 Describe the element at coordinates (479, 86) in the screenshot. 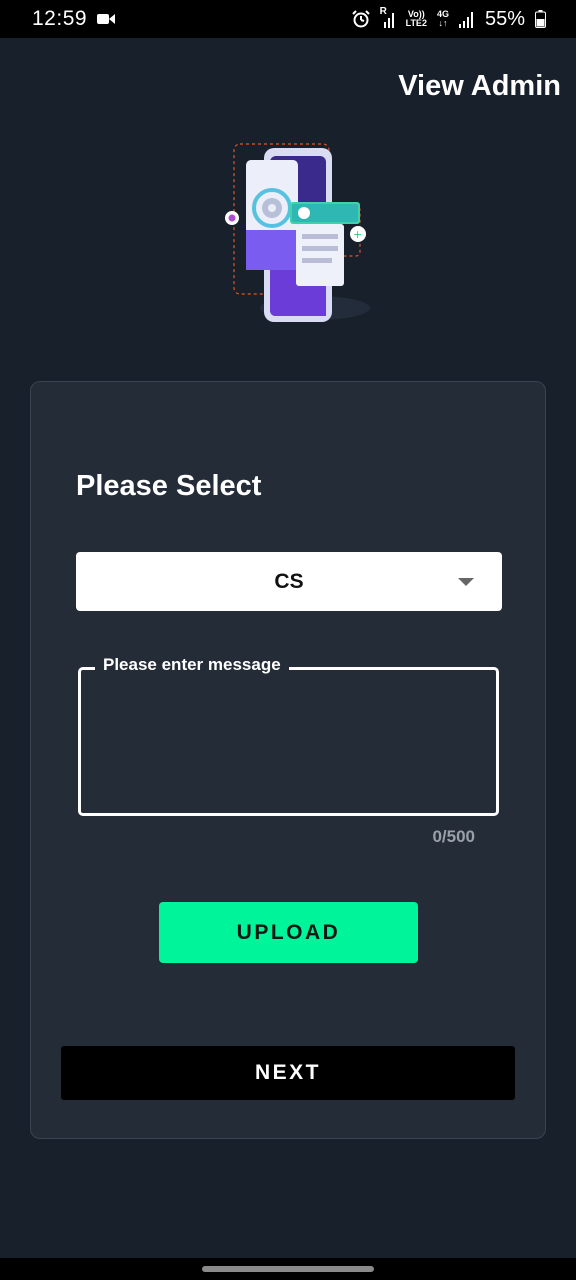

I see `view-admin-link: View Admin` at that location.